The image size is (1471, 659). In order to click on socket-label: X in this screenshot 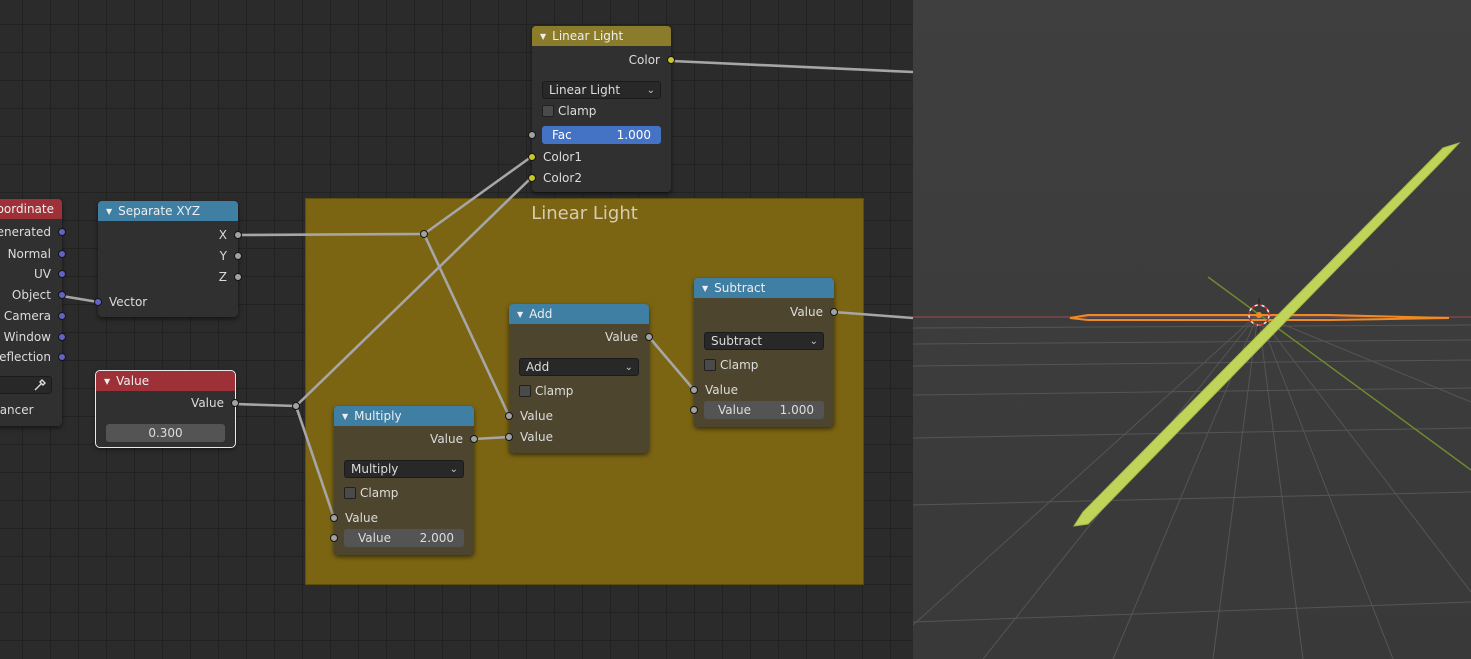, I will do `click(222, 235)`.